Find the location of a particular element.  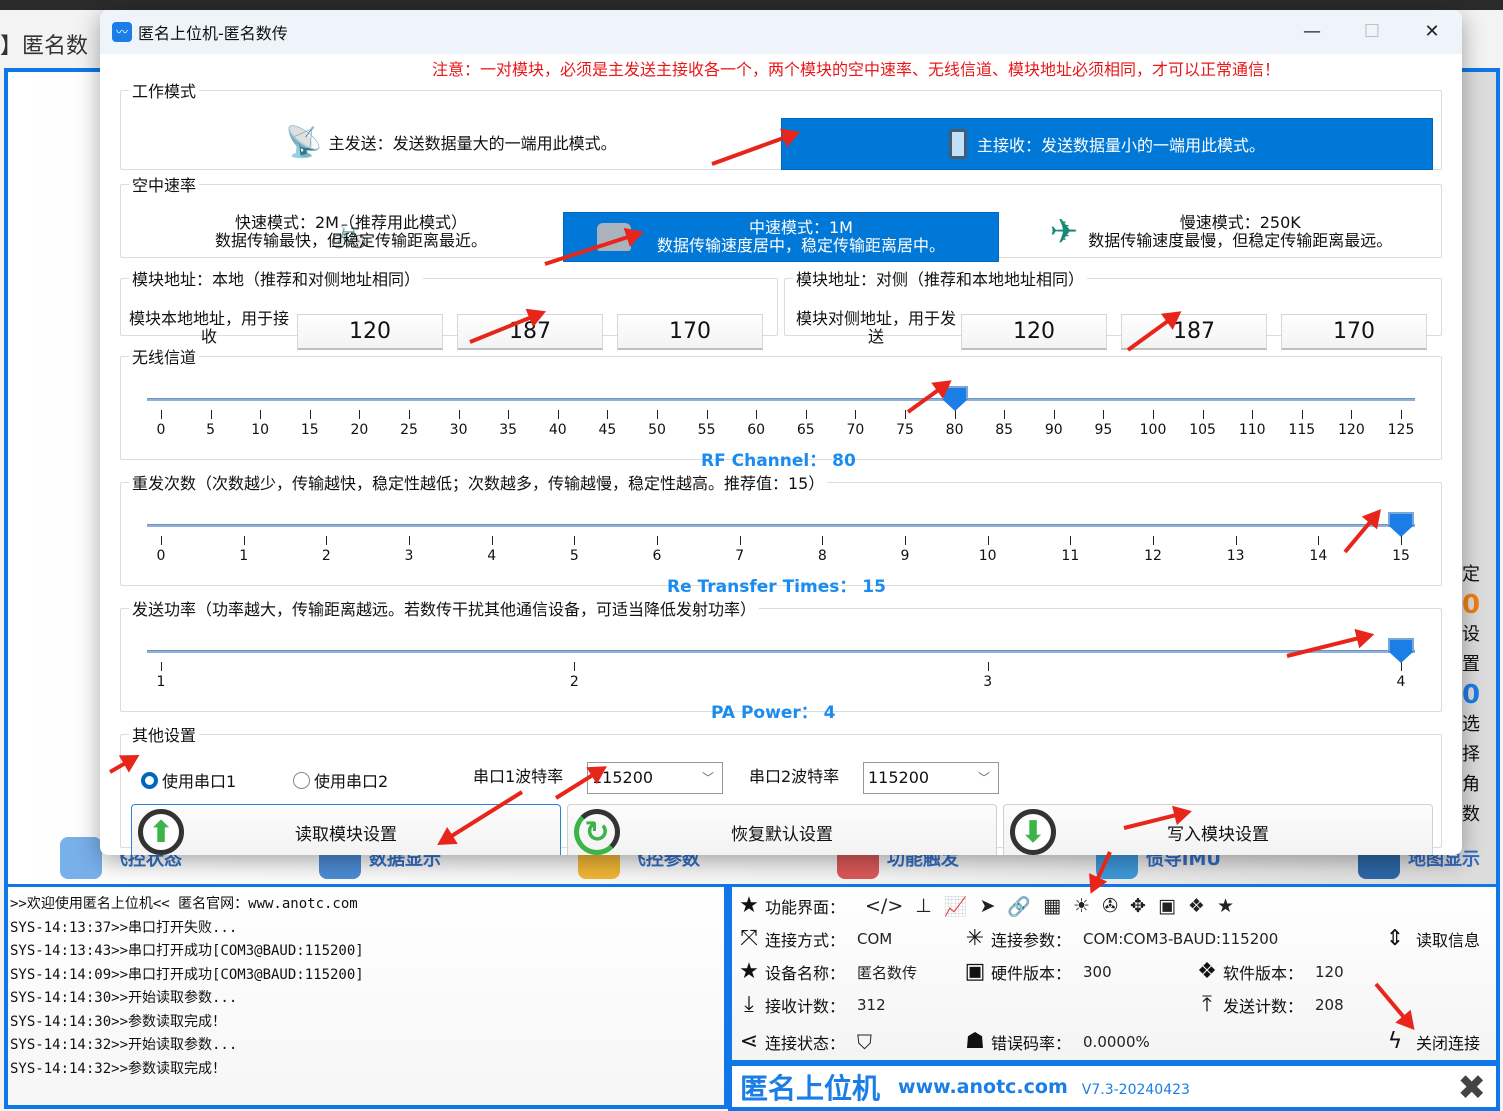

read-settings-button: ⬆ 读取模块设置 is located at coordinates (346, 829).